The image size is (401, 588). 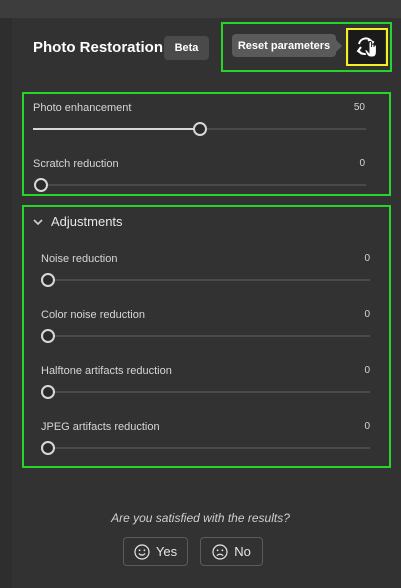 What do you see at coordinates (200, 185) in the screenshot?
I see `scratch-reduction-slider` at bounding box center [200, 185].